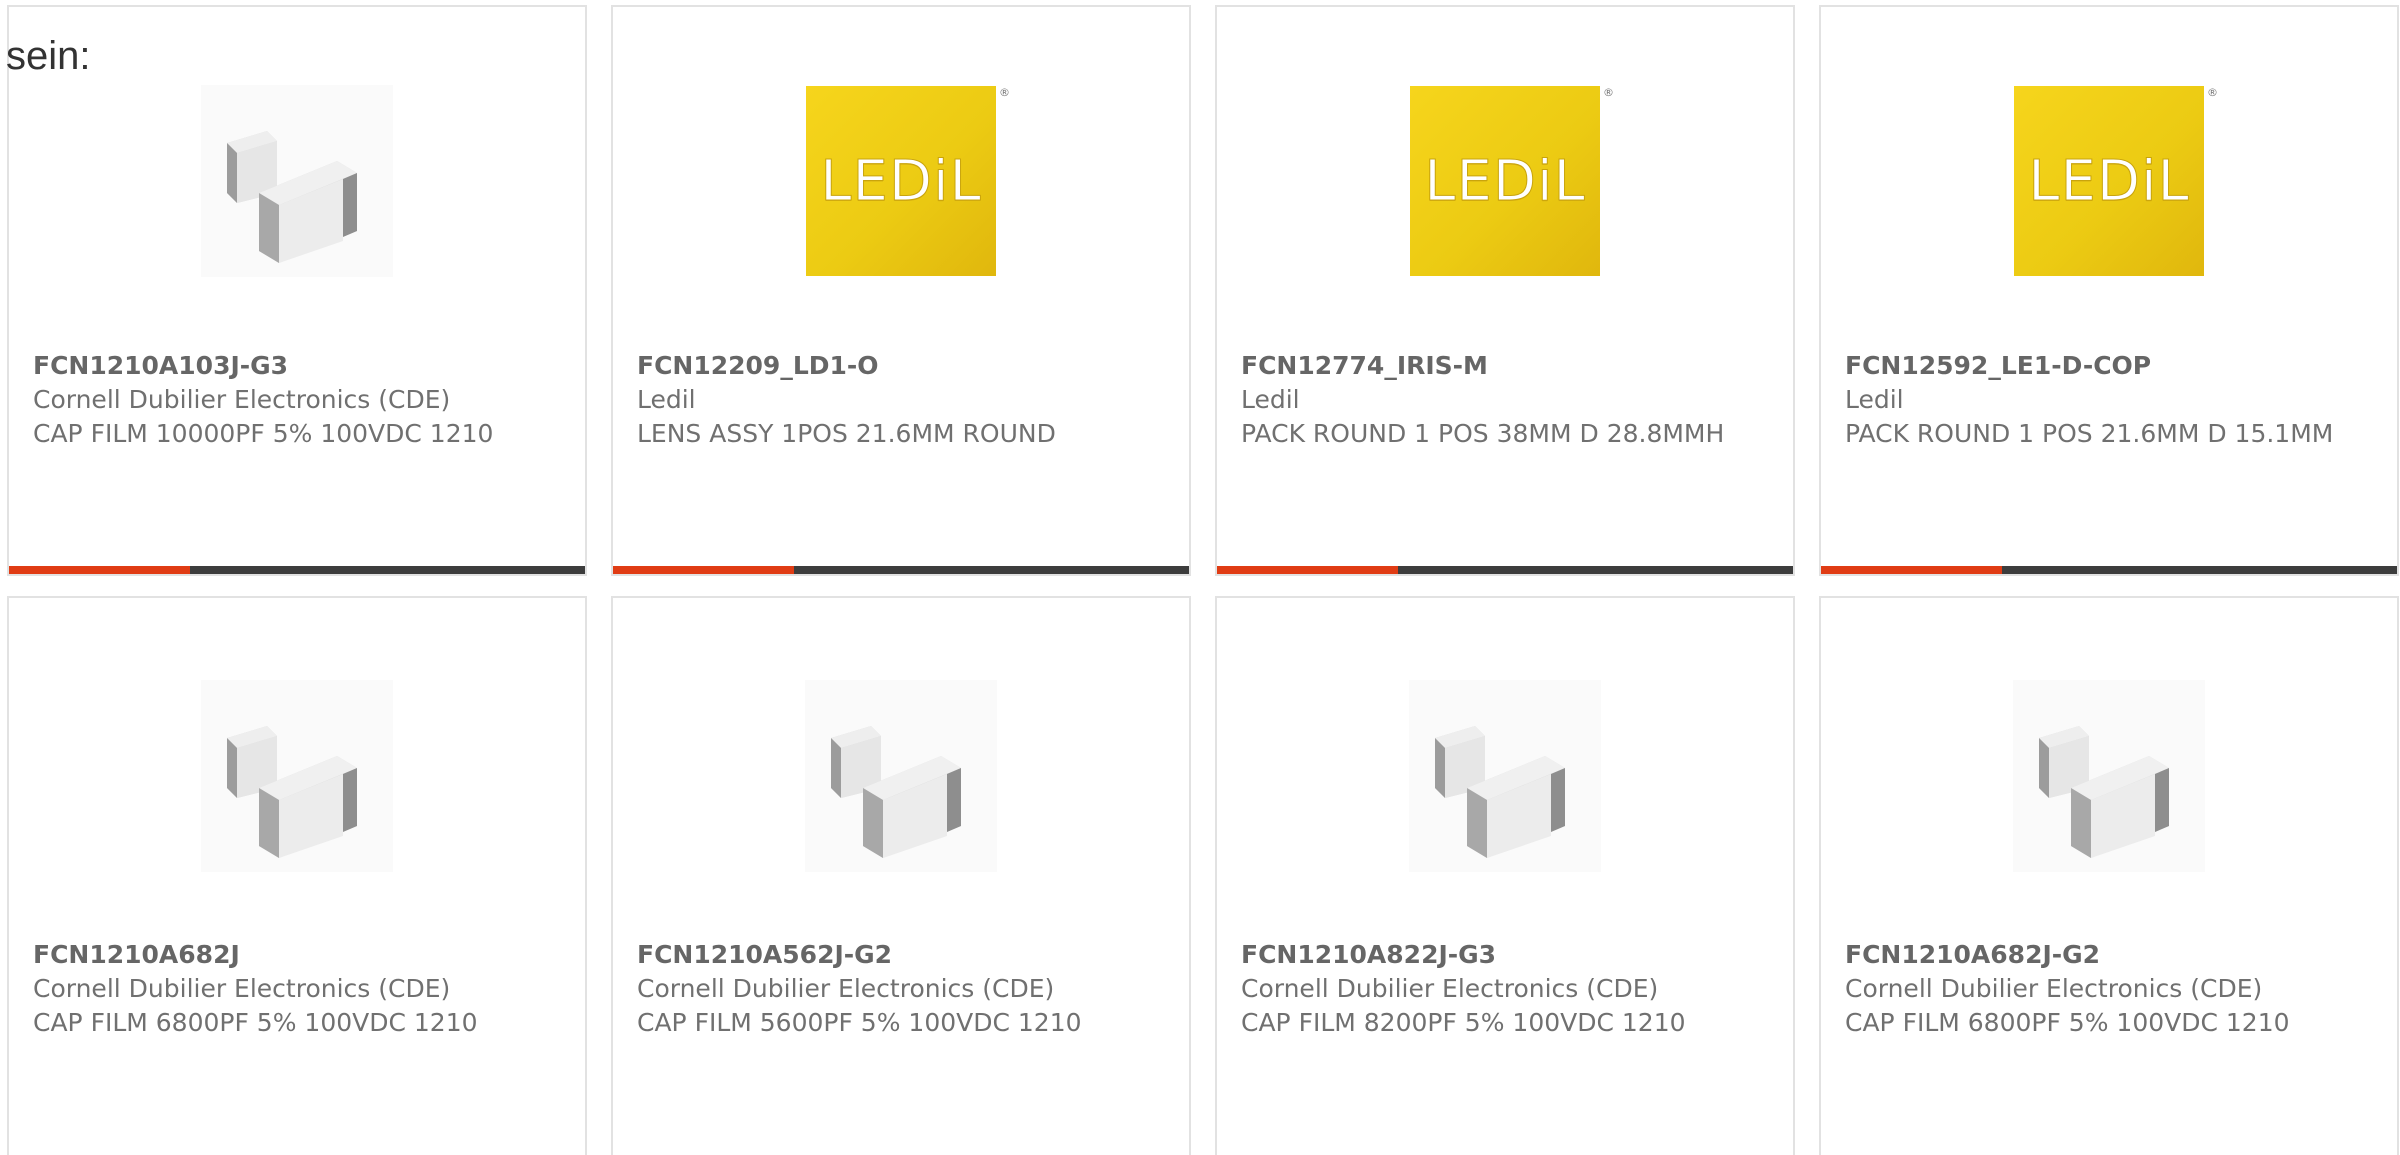 This screenshot has width=2400, height=1155. I want to click on part-number: FCN1210A682J-G2, so click(2109, 955).